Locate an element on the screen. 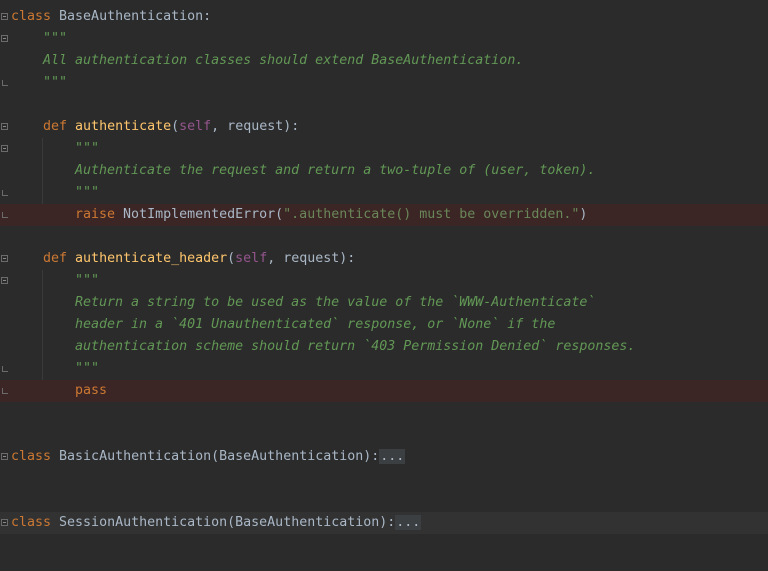 This screenshot has height=571, width=768. code-line-4: """ is located at coordinates (384, 83).